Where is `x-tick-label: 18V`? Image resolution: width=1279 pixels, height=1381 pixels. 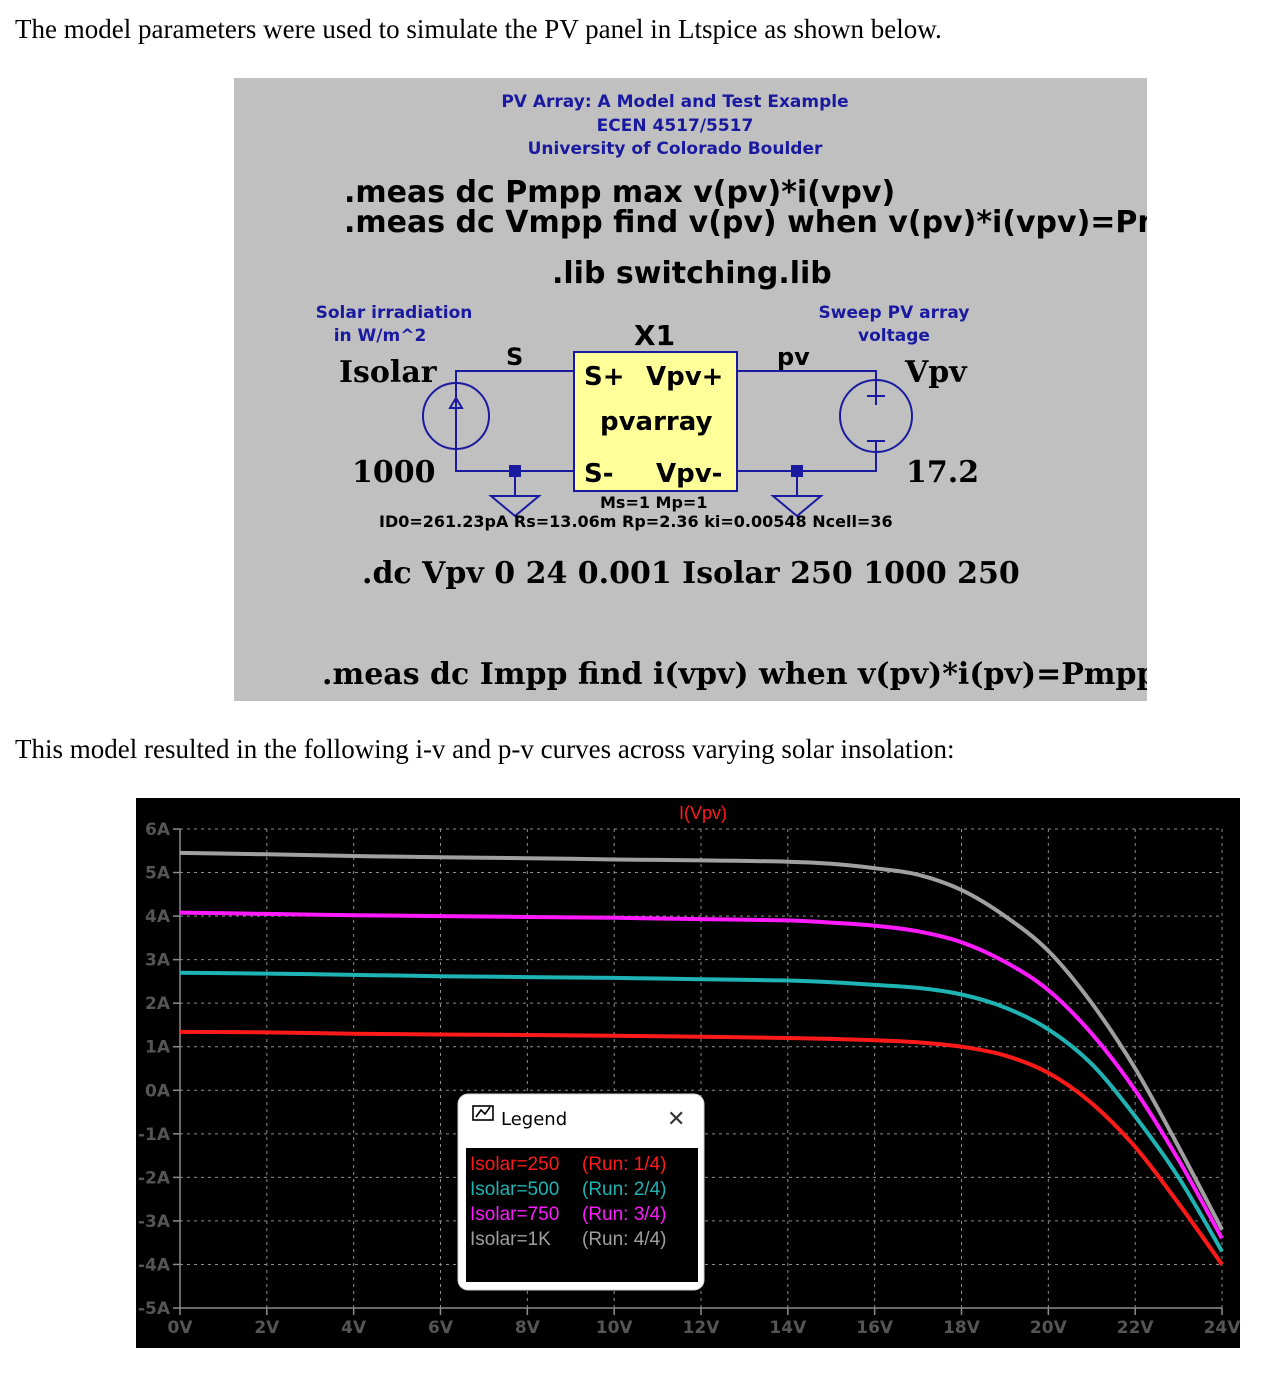 x-tick-label: 18V is located at coordinates (962, 1328).